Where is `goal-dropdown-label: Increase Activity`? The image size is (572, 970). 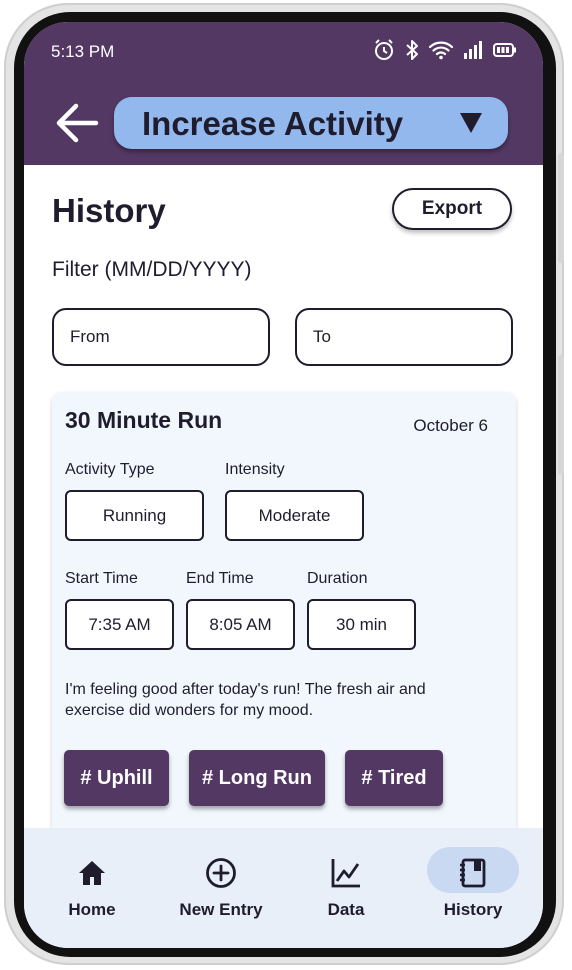
goal-dropdown-label: Increase Activity is located at coordinates (273, 123).